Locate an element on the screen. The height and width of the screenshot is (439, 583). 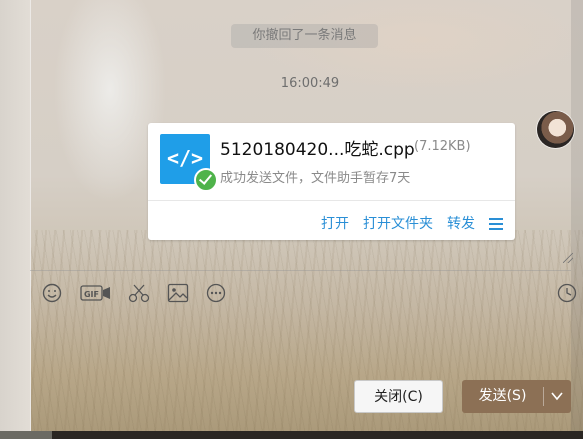
chevron-down-icon is located at coordinates (557, 396).